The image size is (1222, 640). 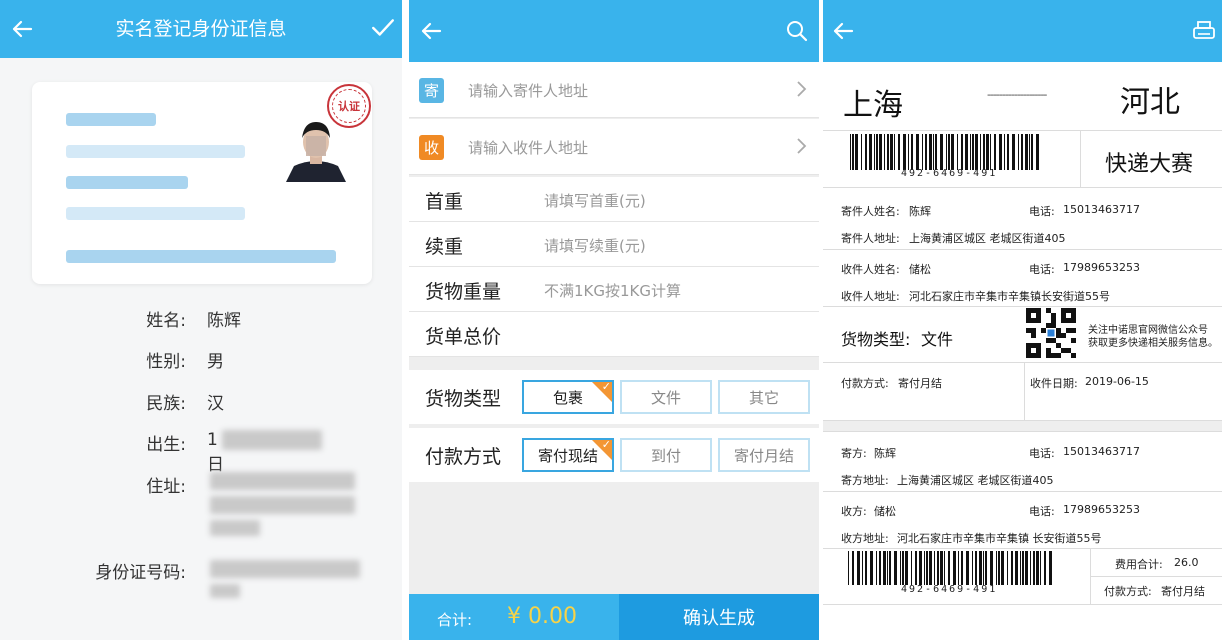 I want to click on redacted-id-number, so click(x=285, y=569).